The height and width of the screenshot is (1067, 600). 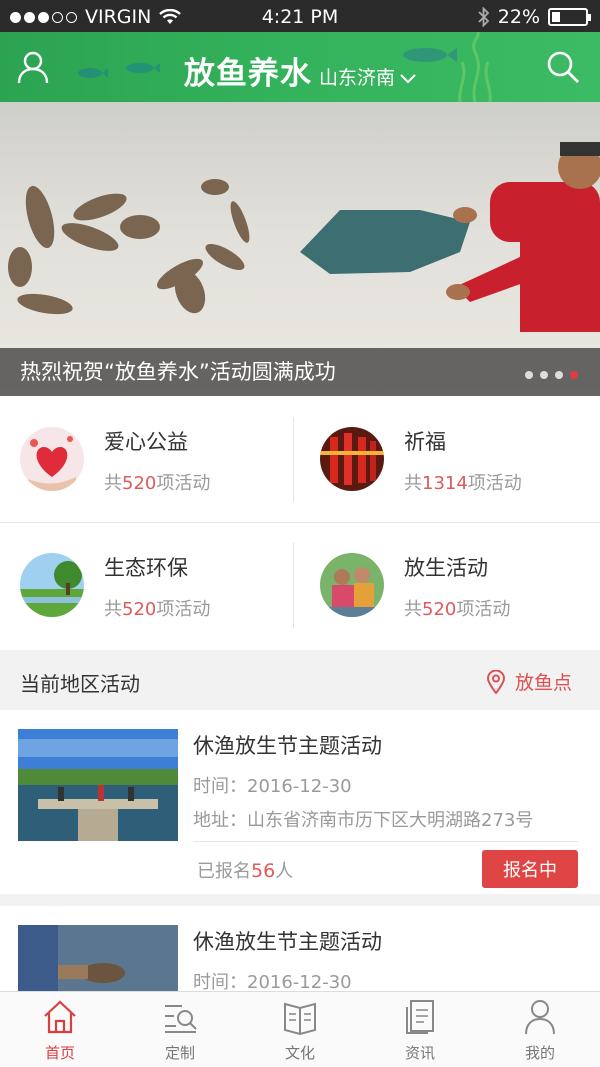 I want to click on signup-button: 报名中, so click(x=530, y=869).